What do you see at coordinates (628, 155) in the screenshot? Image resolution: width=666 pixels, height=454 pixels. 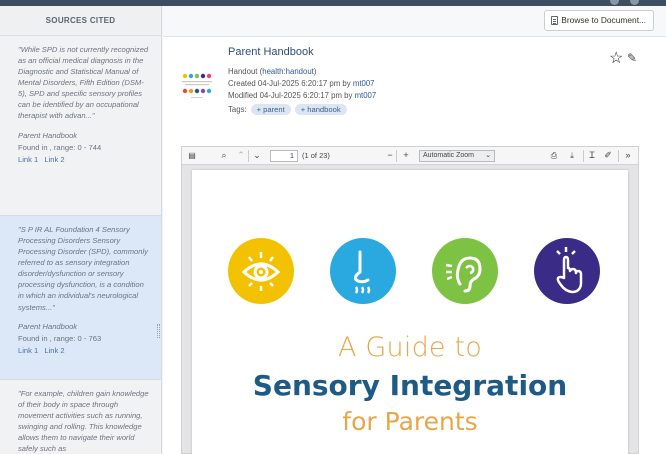 I see `more-tools-icon: »` at bounding box center [628, 155].